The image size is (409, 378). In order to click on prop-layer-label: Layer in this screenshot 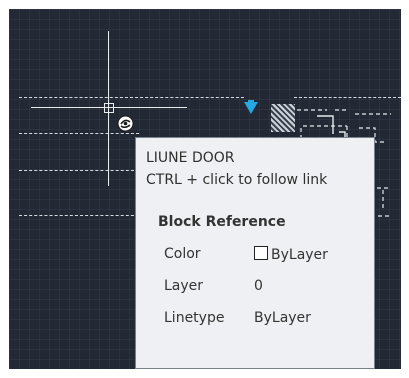, I will do `click(184, 286)`.